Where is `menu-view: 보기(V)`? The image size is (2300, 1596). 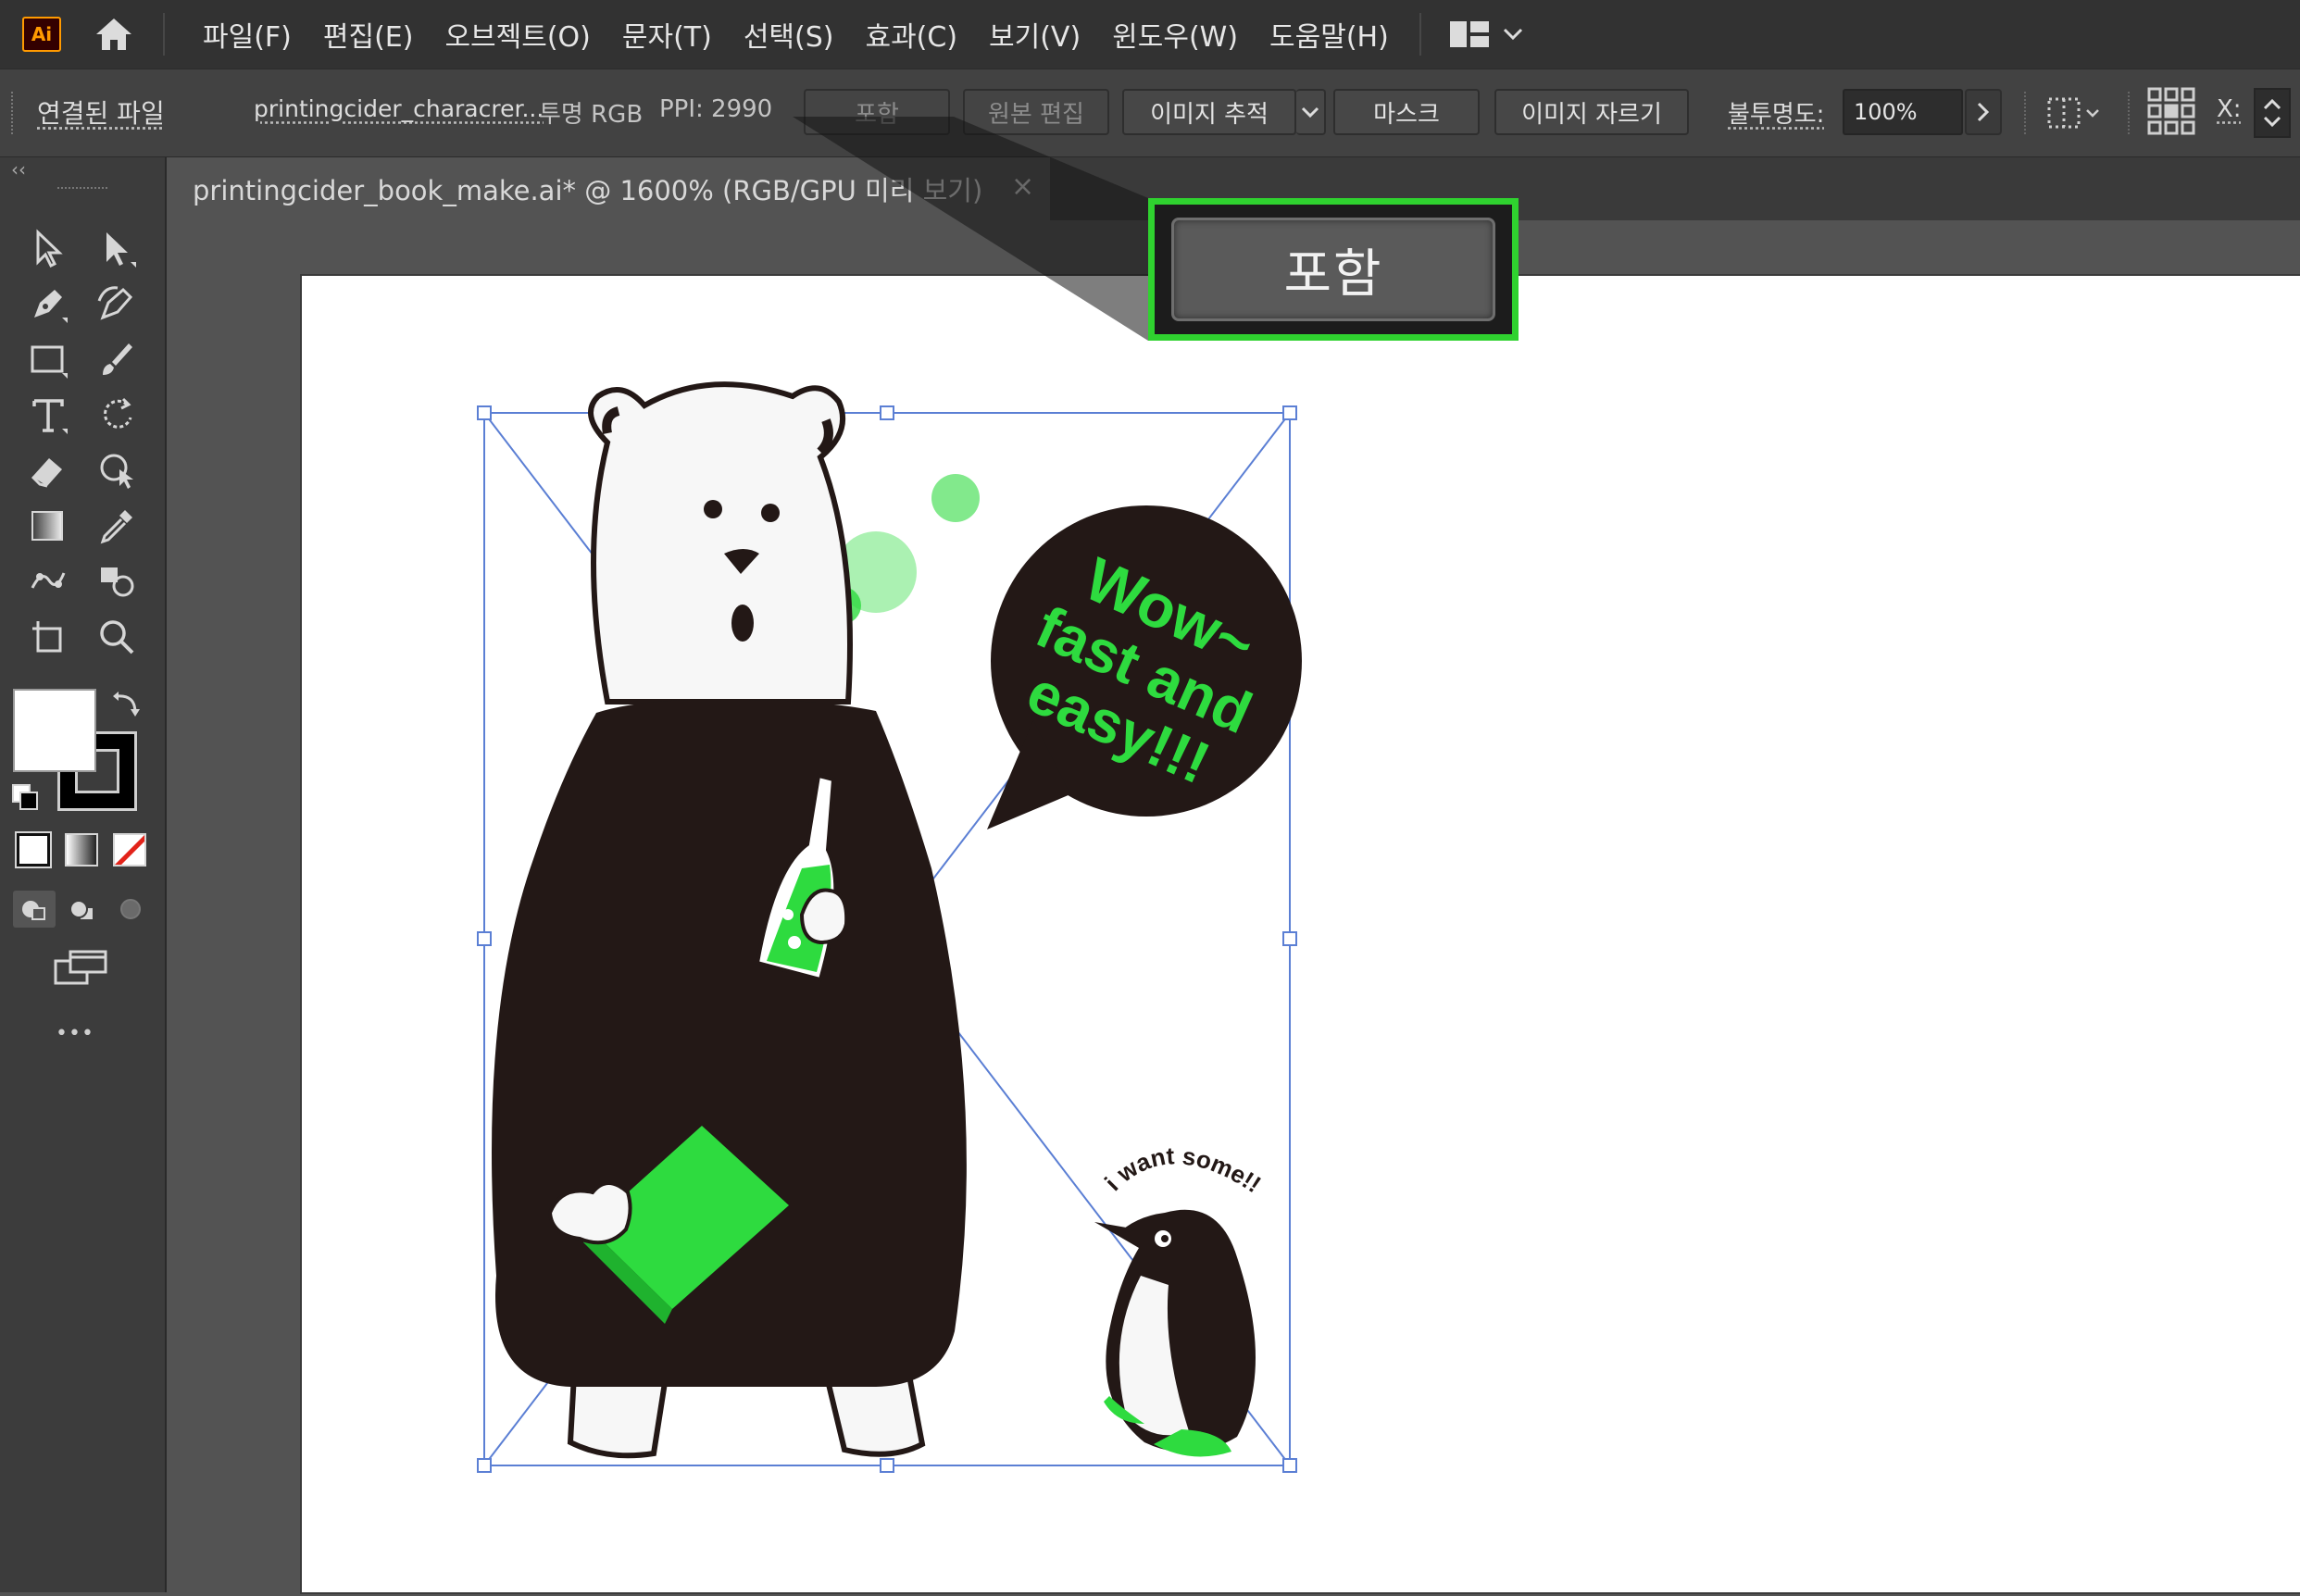 menu-view: 보기(V) is located at coordinates (1034, 34).